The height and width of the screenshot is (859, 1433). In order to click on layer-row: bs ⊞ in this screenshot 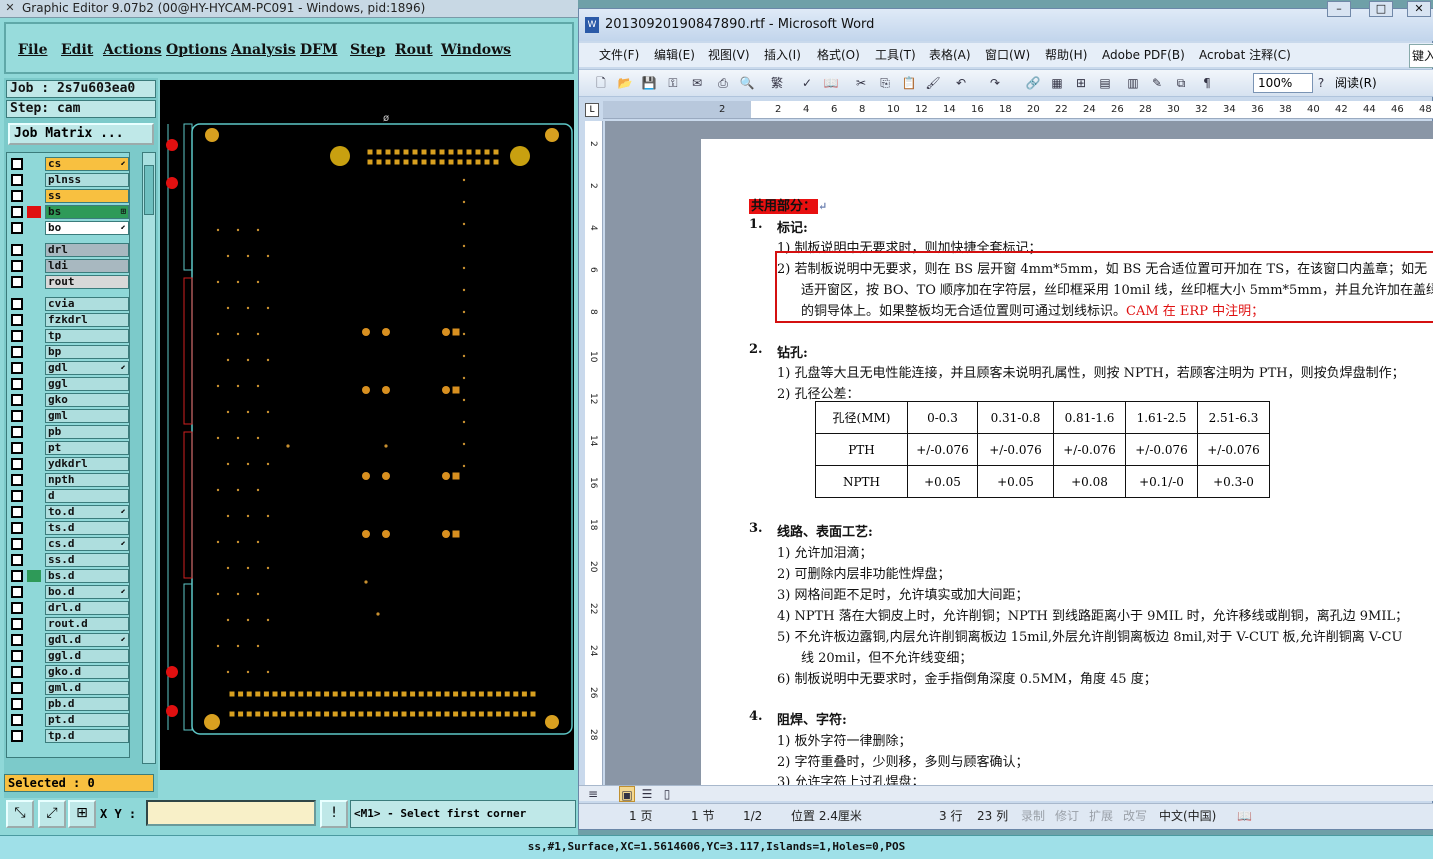, I will do `click(69, 212)`.